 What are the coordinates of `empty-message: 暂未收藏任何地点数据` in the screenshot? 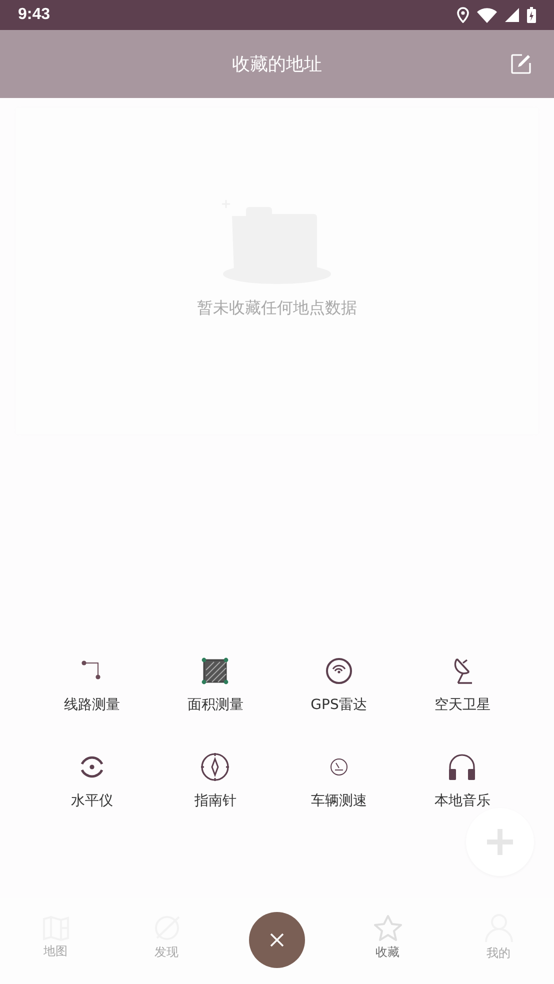 It's located at (277, 308).